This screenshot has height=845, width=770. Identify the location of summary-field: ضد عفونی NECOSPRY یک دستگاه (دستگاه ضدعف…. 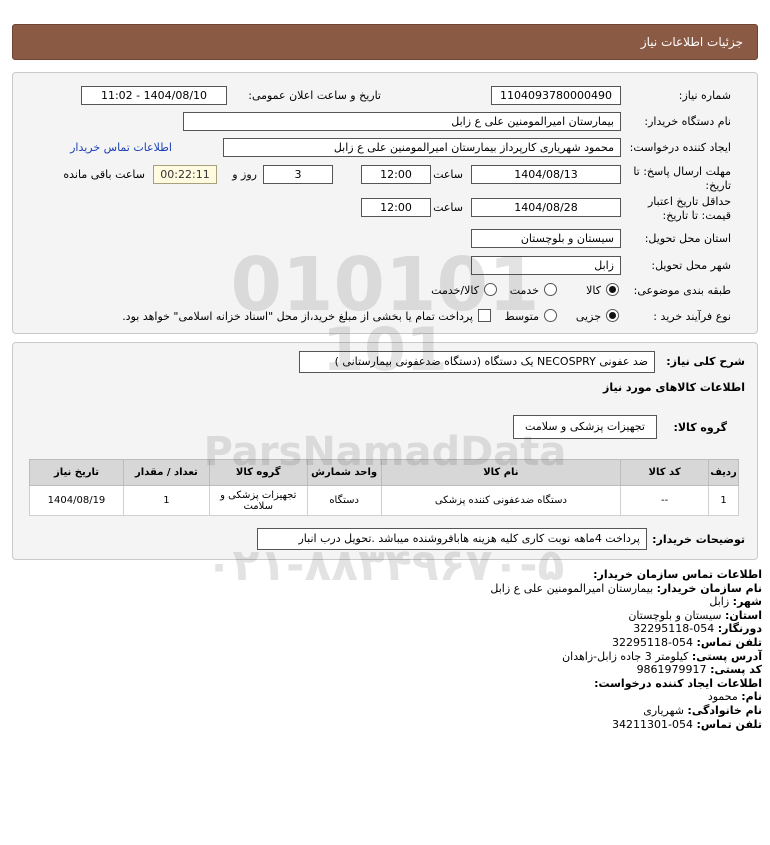
(477, 362).